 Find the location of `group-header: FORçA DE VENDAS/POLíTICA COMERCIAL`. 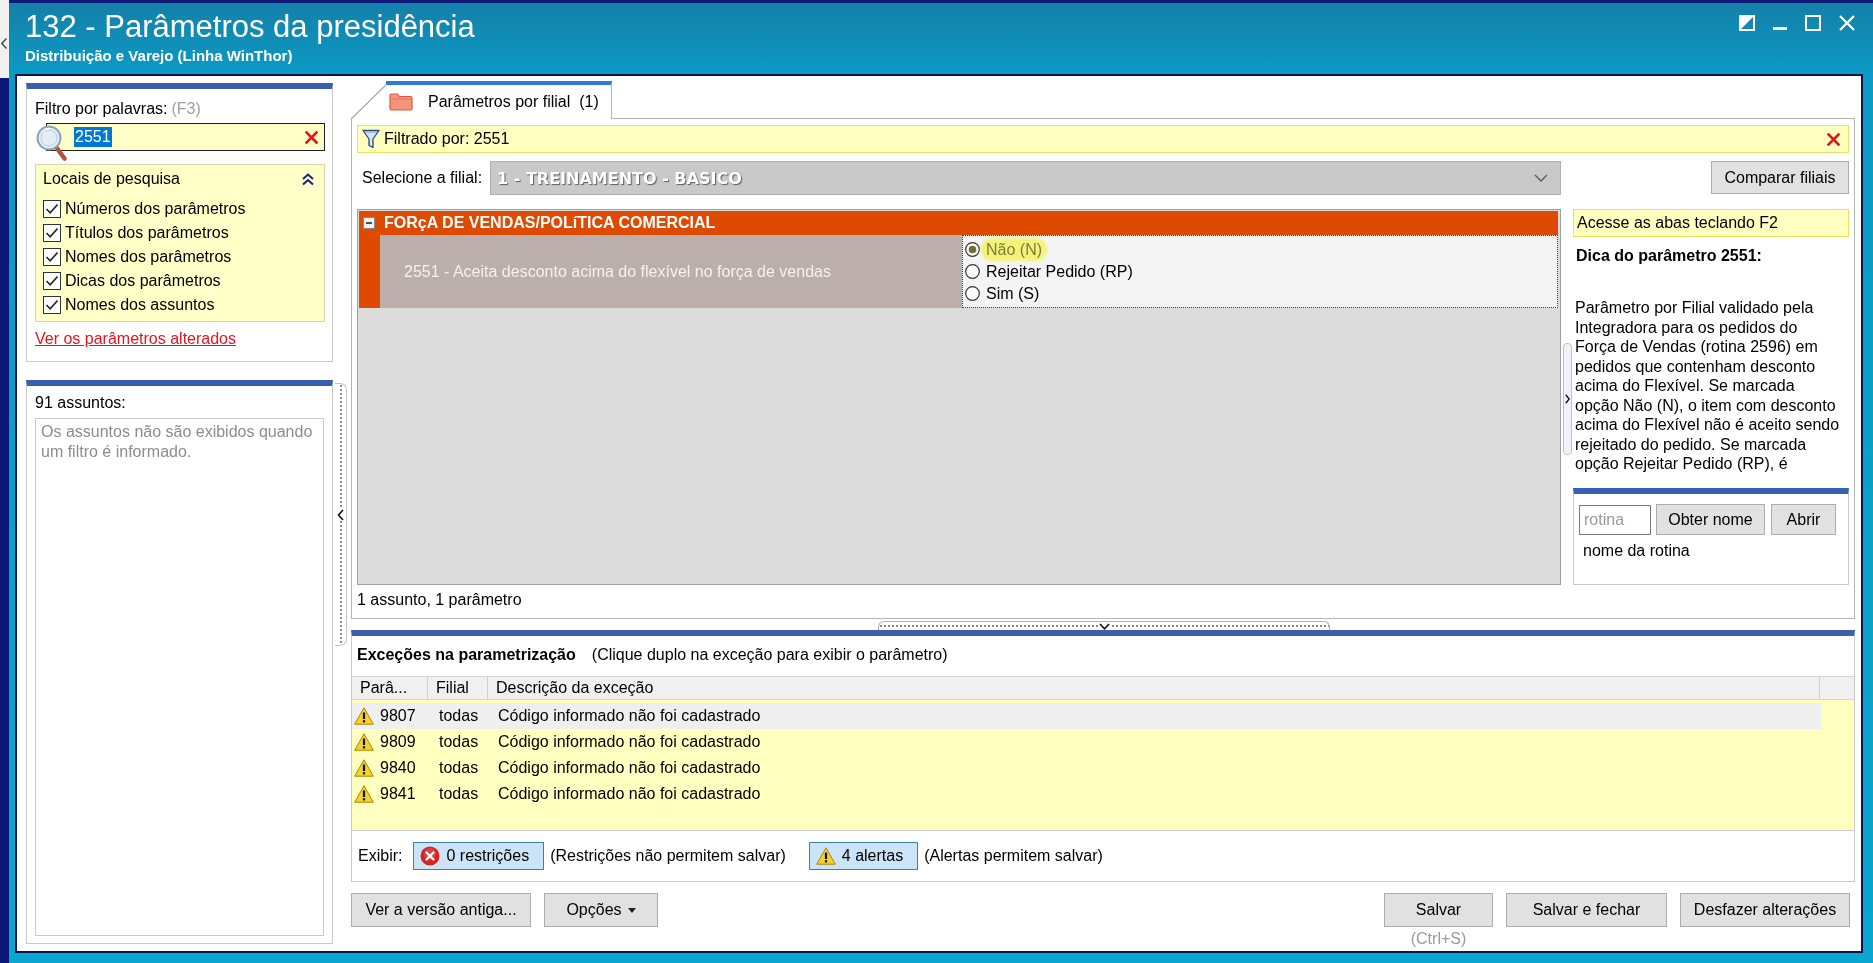

group-header: FORçA DE VENDAS/POLíTICA COMERCIAL is located at coordinates (958, 223).